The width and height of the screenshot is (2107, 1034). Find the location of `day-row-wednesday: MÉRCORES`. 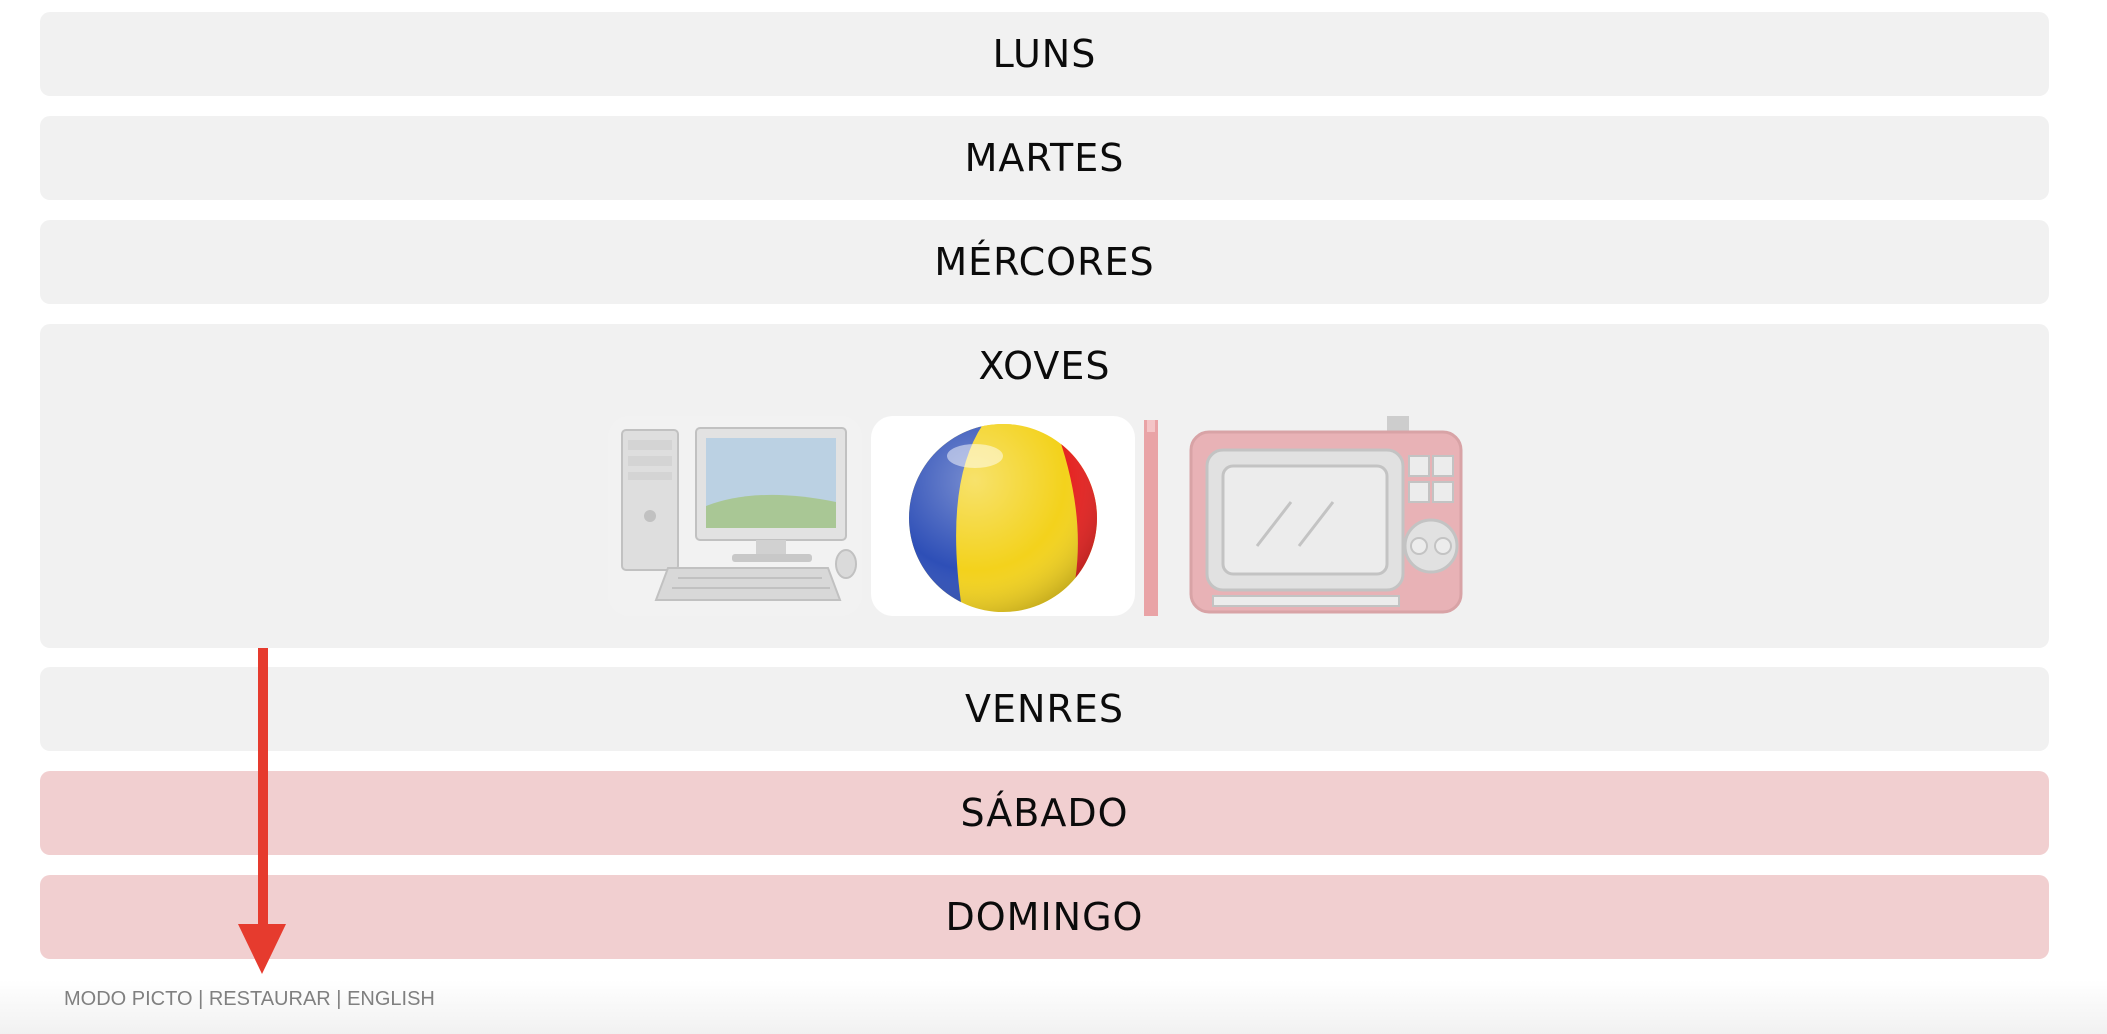

day-row-wednesday: MÉRCORES is located at coordinates (1044, 262).